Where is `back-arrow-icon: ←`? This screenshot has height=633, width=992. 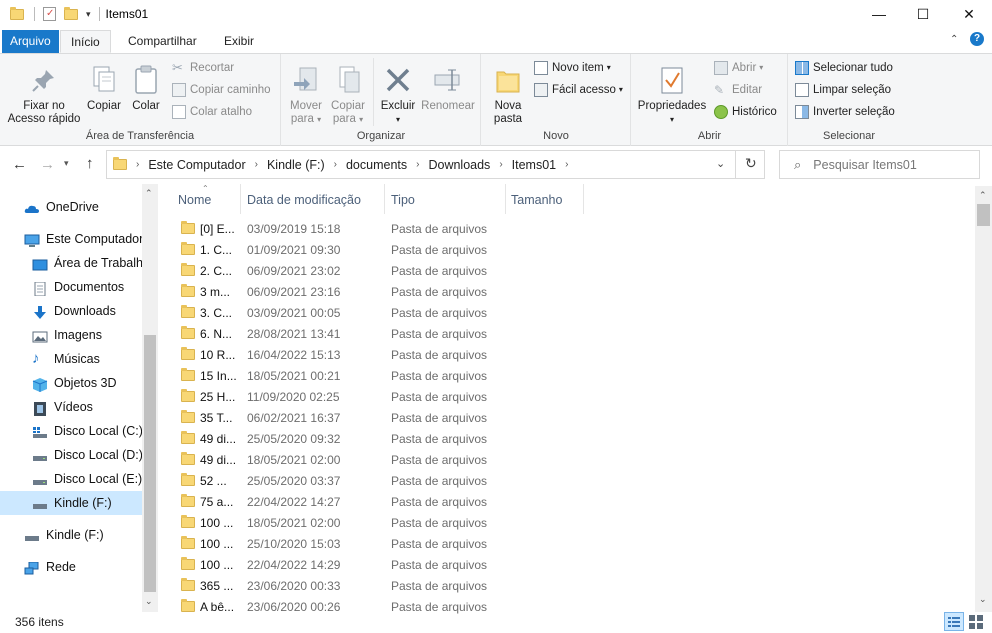
back-arrow-icon: ← is located at coordinates (19, 164).